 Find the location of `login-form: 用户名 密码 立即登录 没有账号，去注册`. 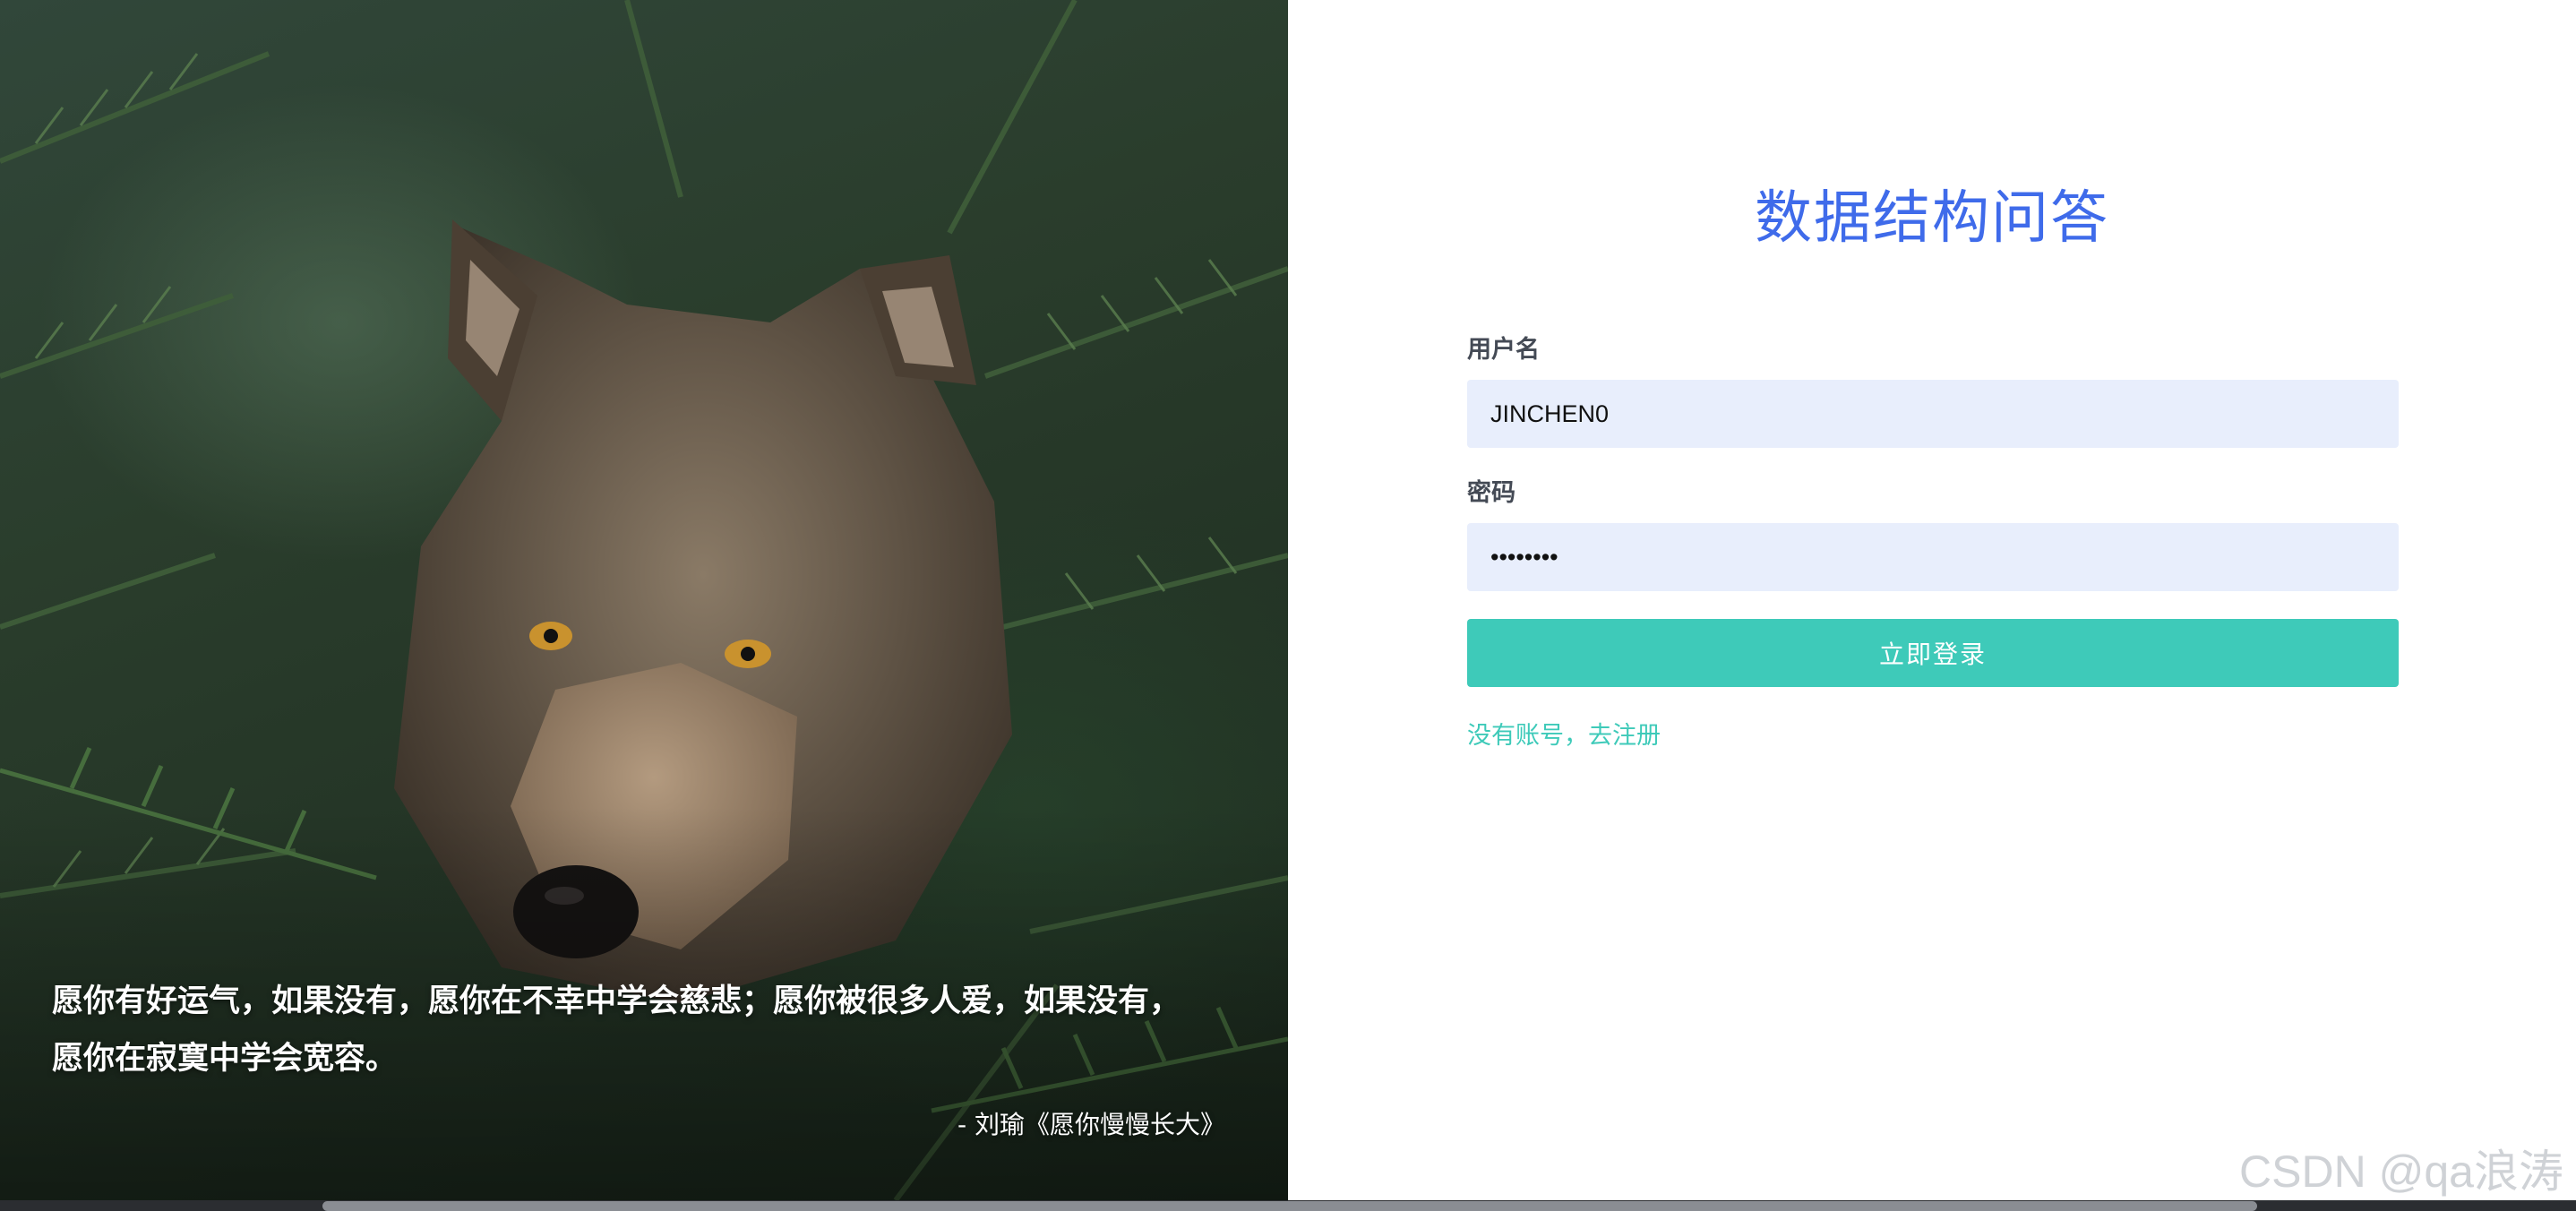

login-form: 用户名 密码 立即登录 没有账号，去注册 is located at coordinates (1933, 542).